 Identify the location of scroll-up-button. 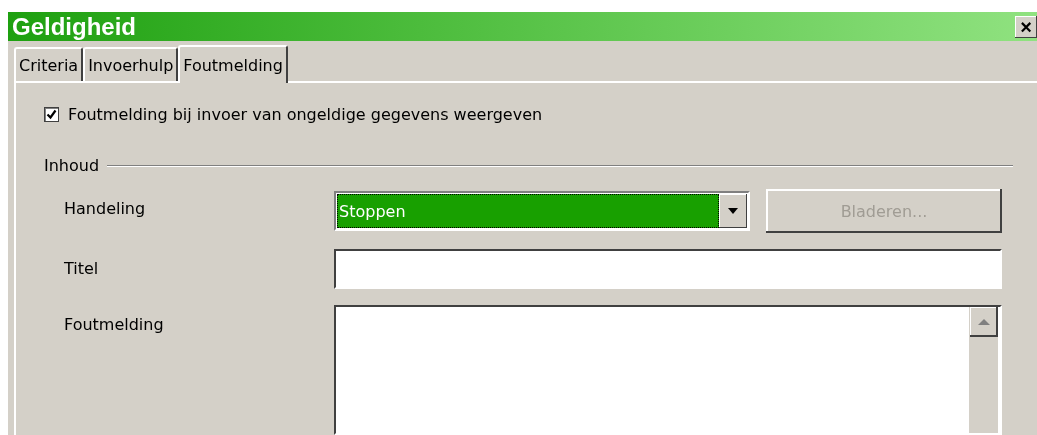
(984, 322).